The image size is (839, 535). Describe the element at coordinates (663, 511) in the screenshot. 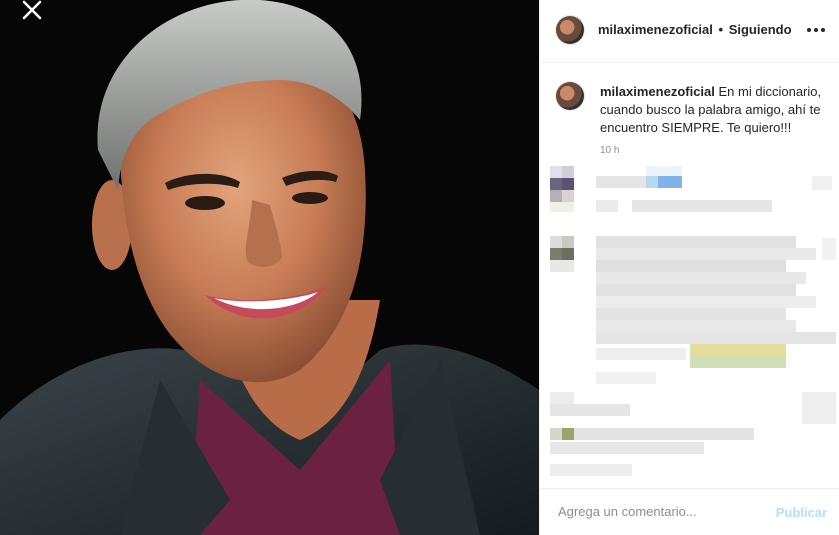

I see `comment-input` at that location.